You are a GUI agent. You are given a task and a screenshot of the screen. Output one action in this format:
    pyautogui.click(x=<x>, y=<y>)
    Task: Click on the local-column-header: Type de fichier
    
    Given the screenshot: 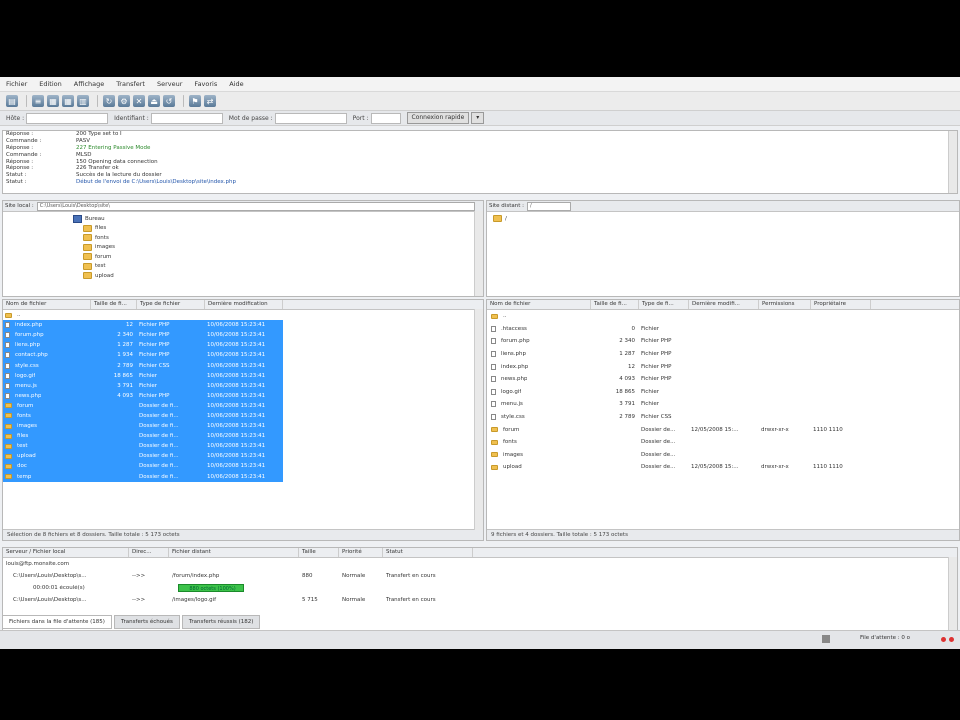 What is the action you would take?
    pyautogui.click(x=171, y=304)
    